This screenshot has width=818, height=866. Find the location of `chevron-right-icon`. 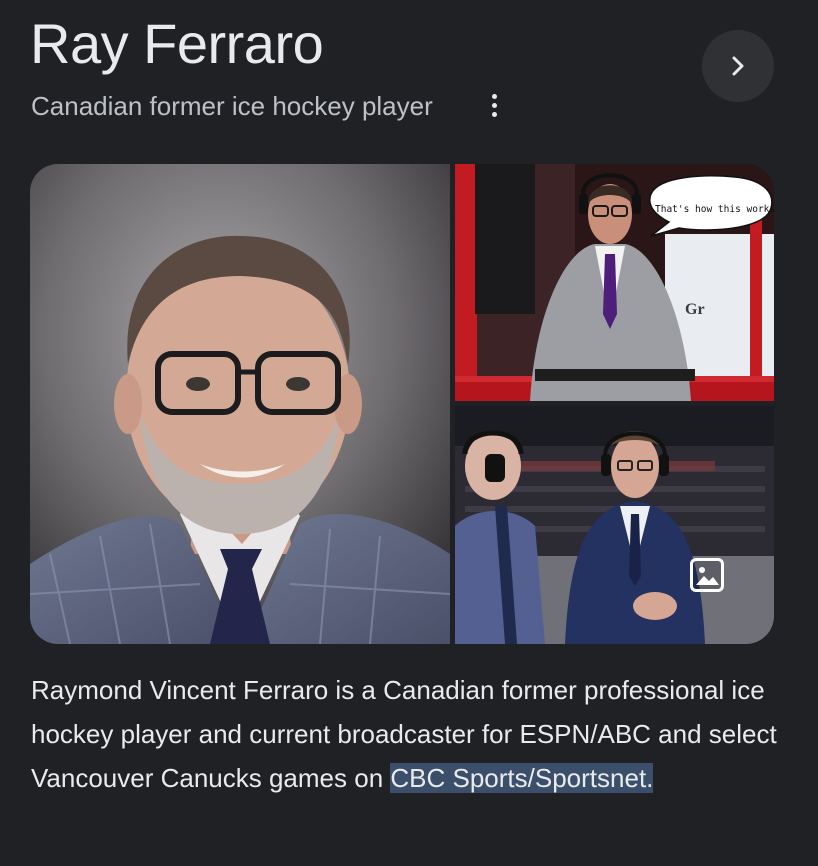

chevron-right-icon is located at coordinates (738, 66).